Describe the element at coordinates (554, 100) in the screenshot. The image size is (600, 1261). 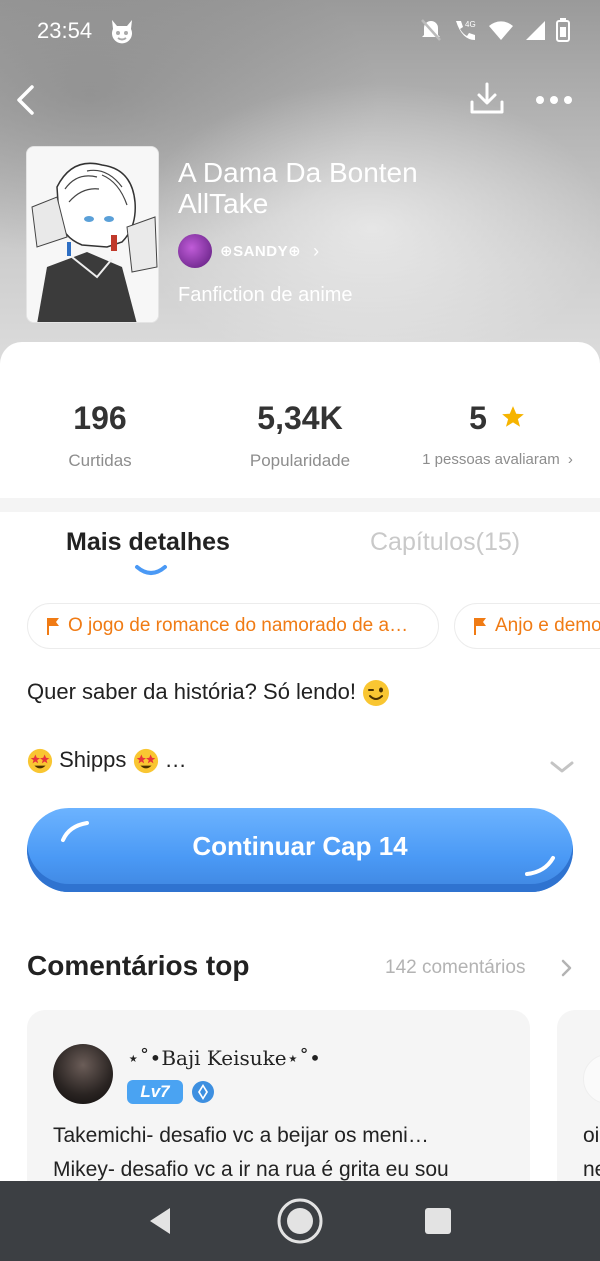
I see `more-options-icon` at that location.